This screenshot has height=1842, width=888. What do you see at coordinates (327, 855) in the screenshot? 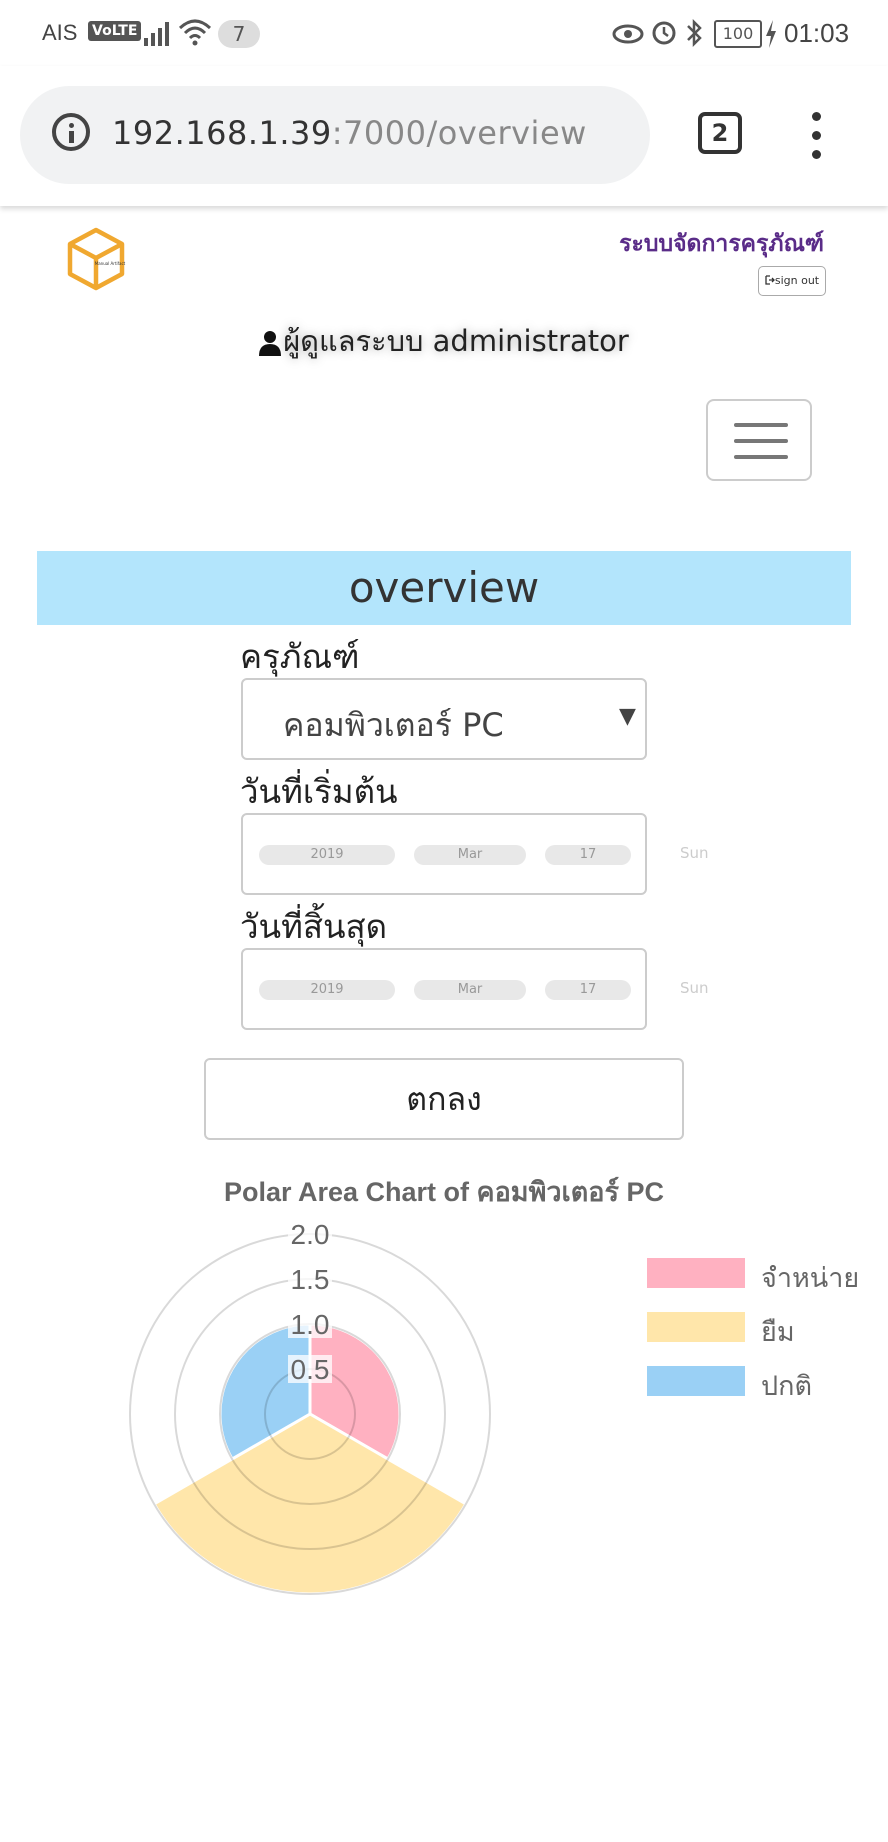
I see `start-year: 2019` at bounding box center [327, 855].